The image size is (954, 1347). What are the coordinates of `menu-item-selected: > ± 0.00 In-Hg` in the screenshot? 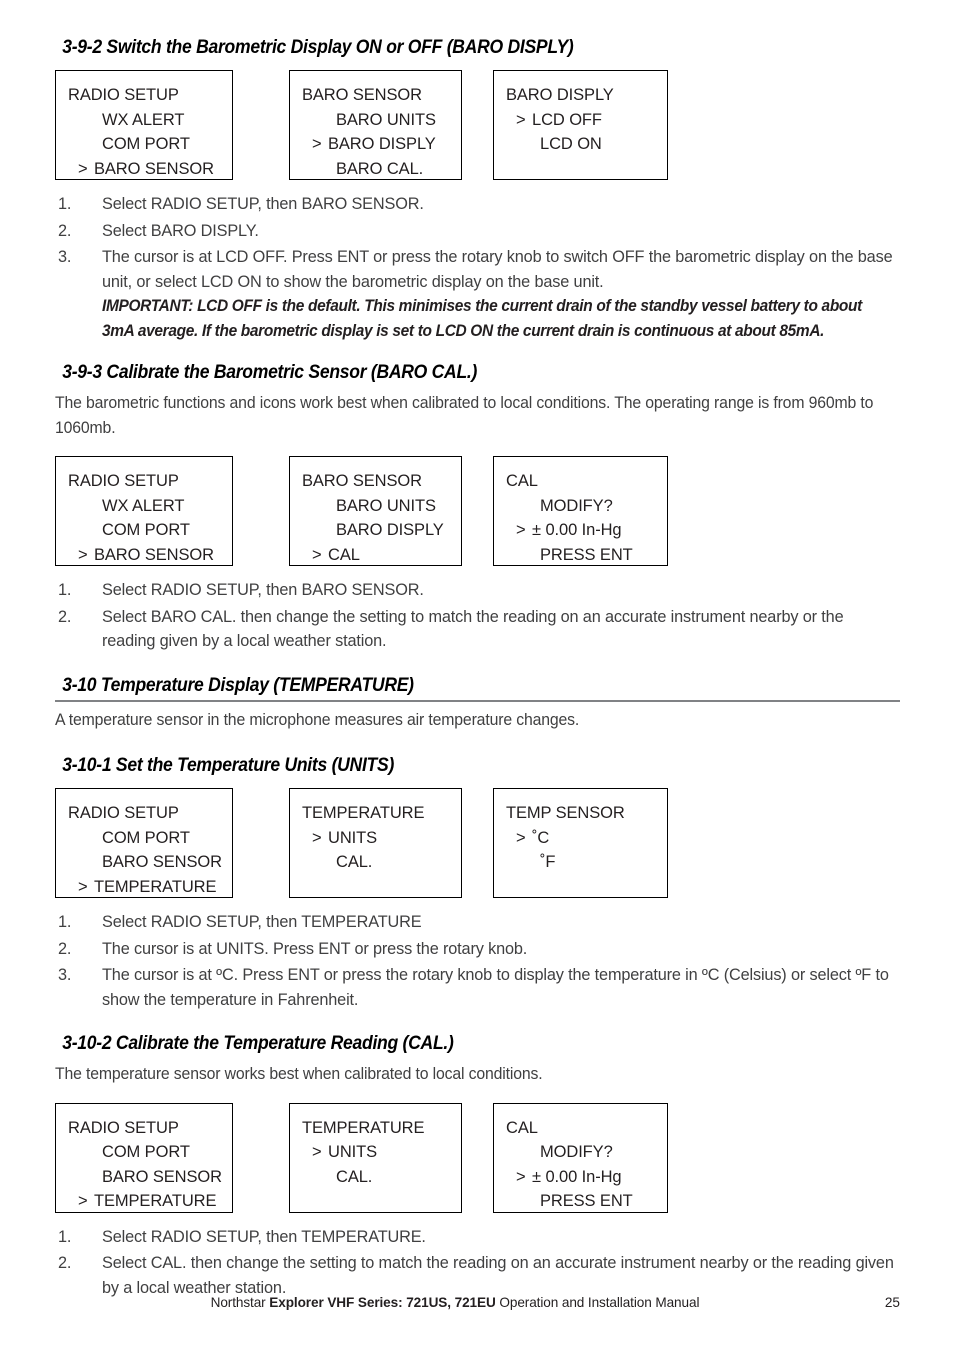 It's located at (586, 530).